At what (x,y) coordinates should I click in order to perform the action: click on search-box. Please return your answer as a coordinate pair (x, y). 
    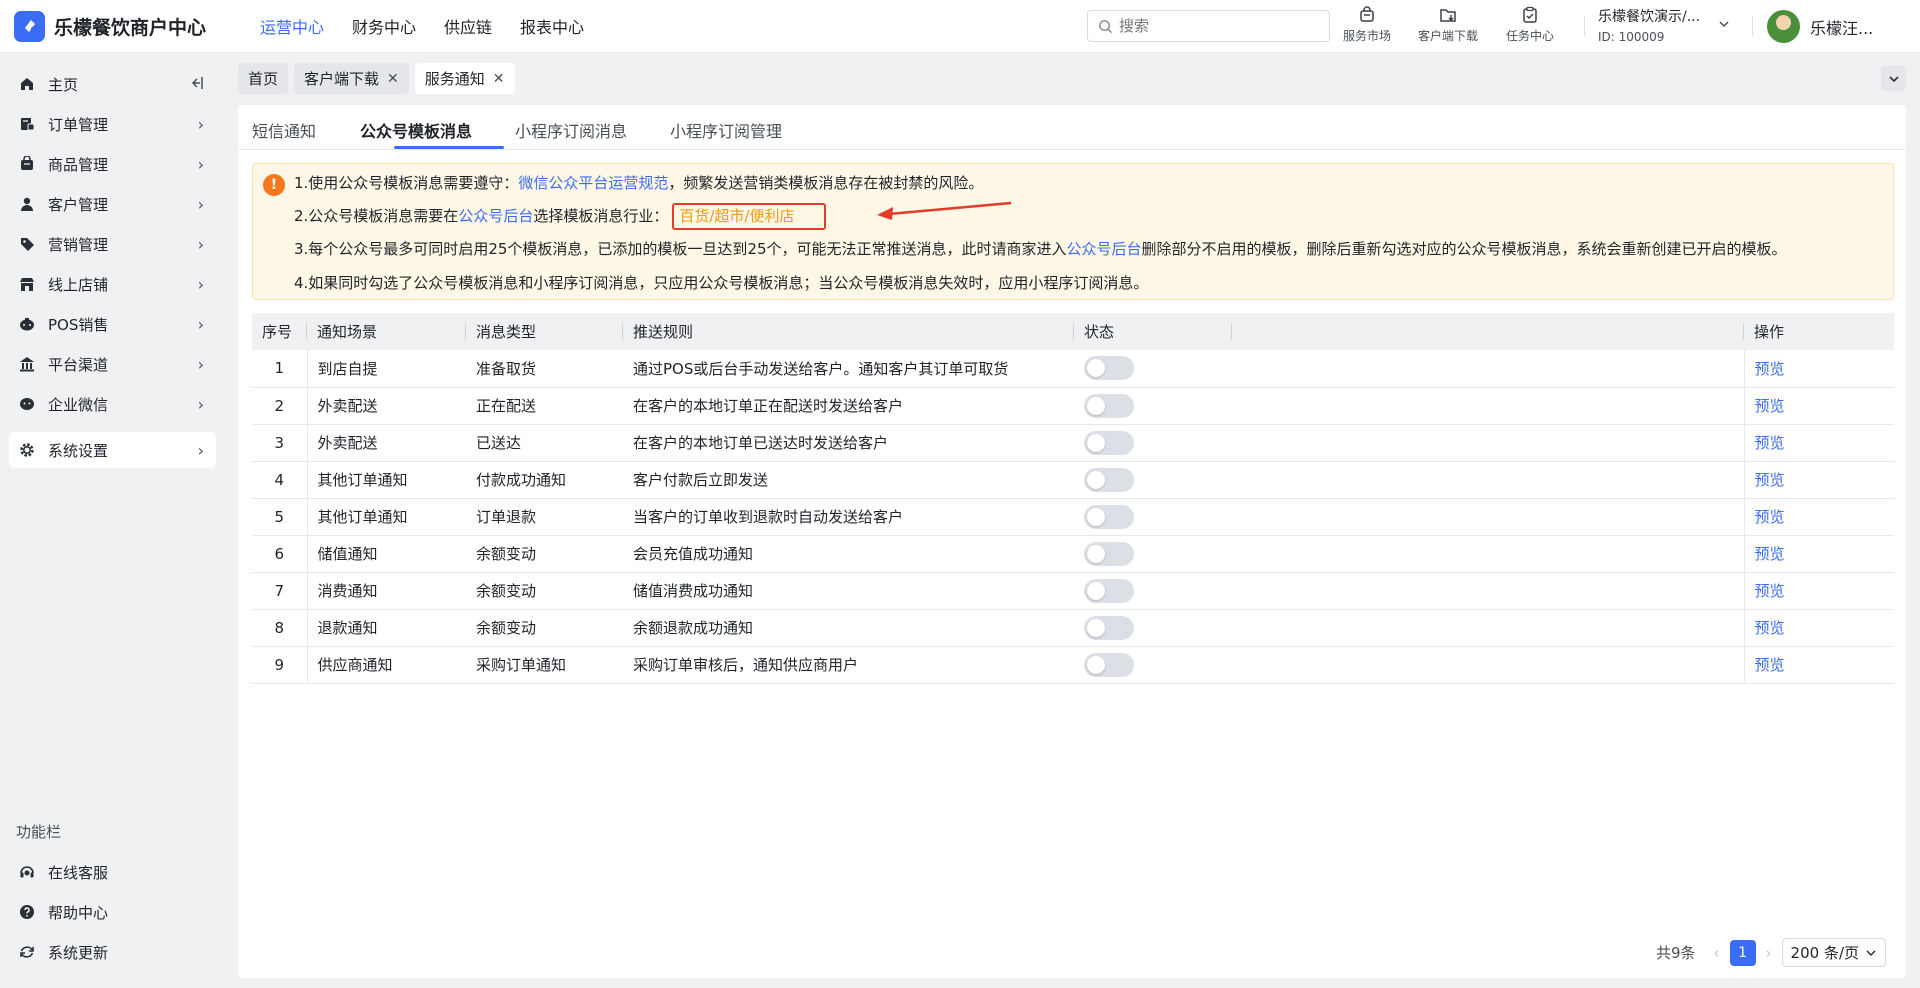
    Looking at the image, I should click on (1208, 26).